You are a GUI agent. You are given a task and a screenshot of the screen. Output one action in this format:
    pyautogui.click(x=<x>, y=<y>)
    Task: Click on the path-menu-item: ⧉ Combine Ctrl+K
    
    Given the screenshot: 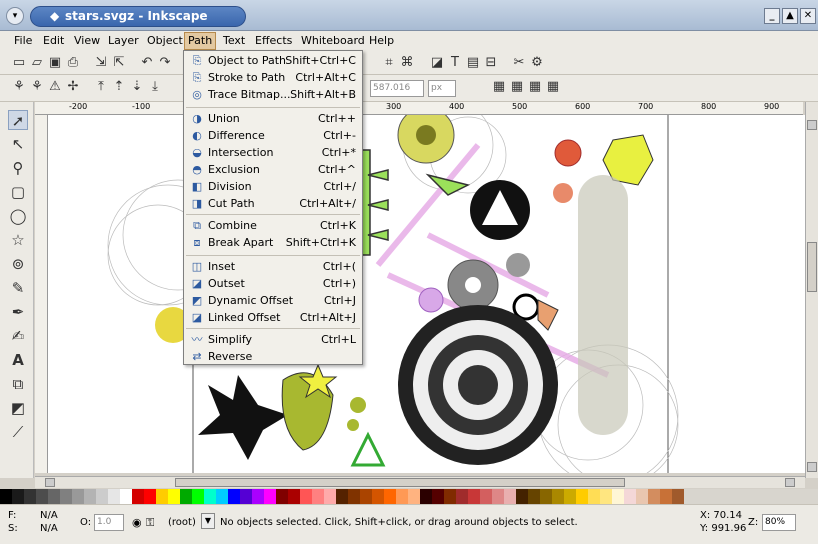 What is the action you would take?
    pyautogui.click(x=273, y=226)
    